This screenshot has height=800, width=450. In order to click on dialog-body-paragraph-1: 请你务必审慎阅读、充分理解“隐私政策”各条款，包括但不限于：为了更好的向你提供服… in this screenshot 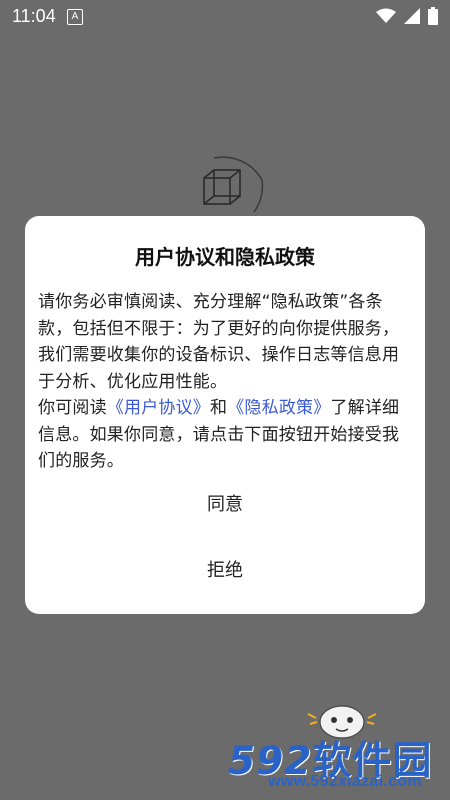, I will do `click(219, 342)`.